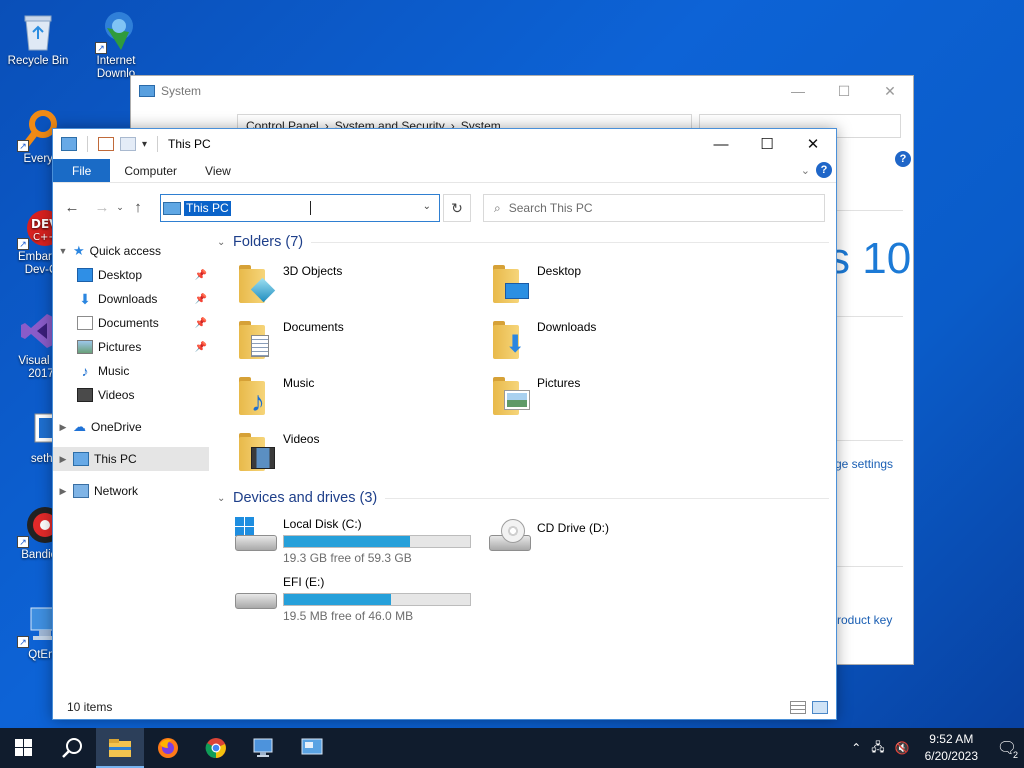  I want to click on drive-c: Local Disk (C:) 19.3 GB free of 59.3 GB, so click(360, 543).